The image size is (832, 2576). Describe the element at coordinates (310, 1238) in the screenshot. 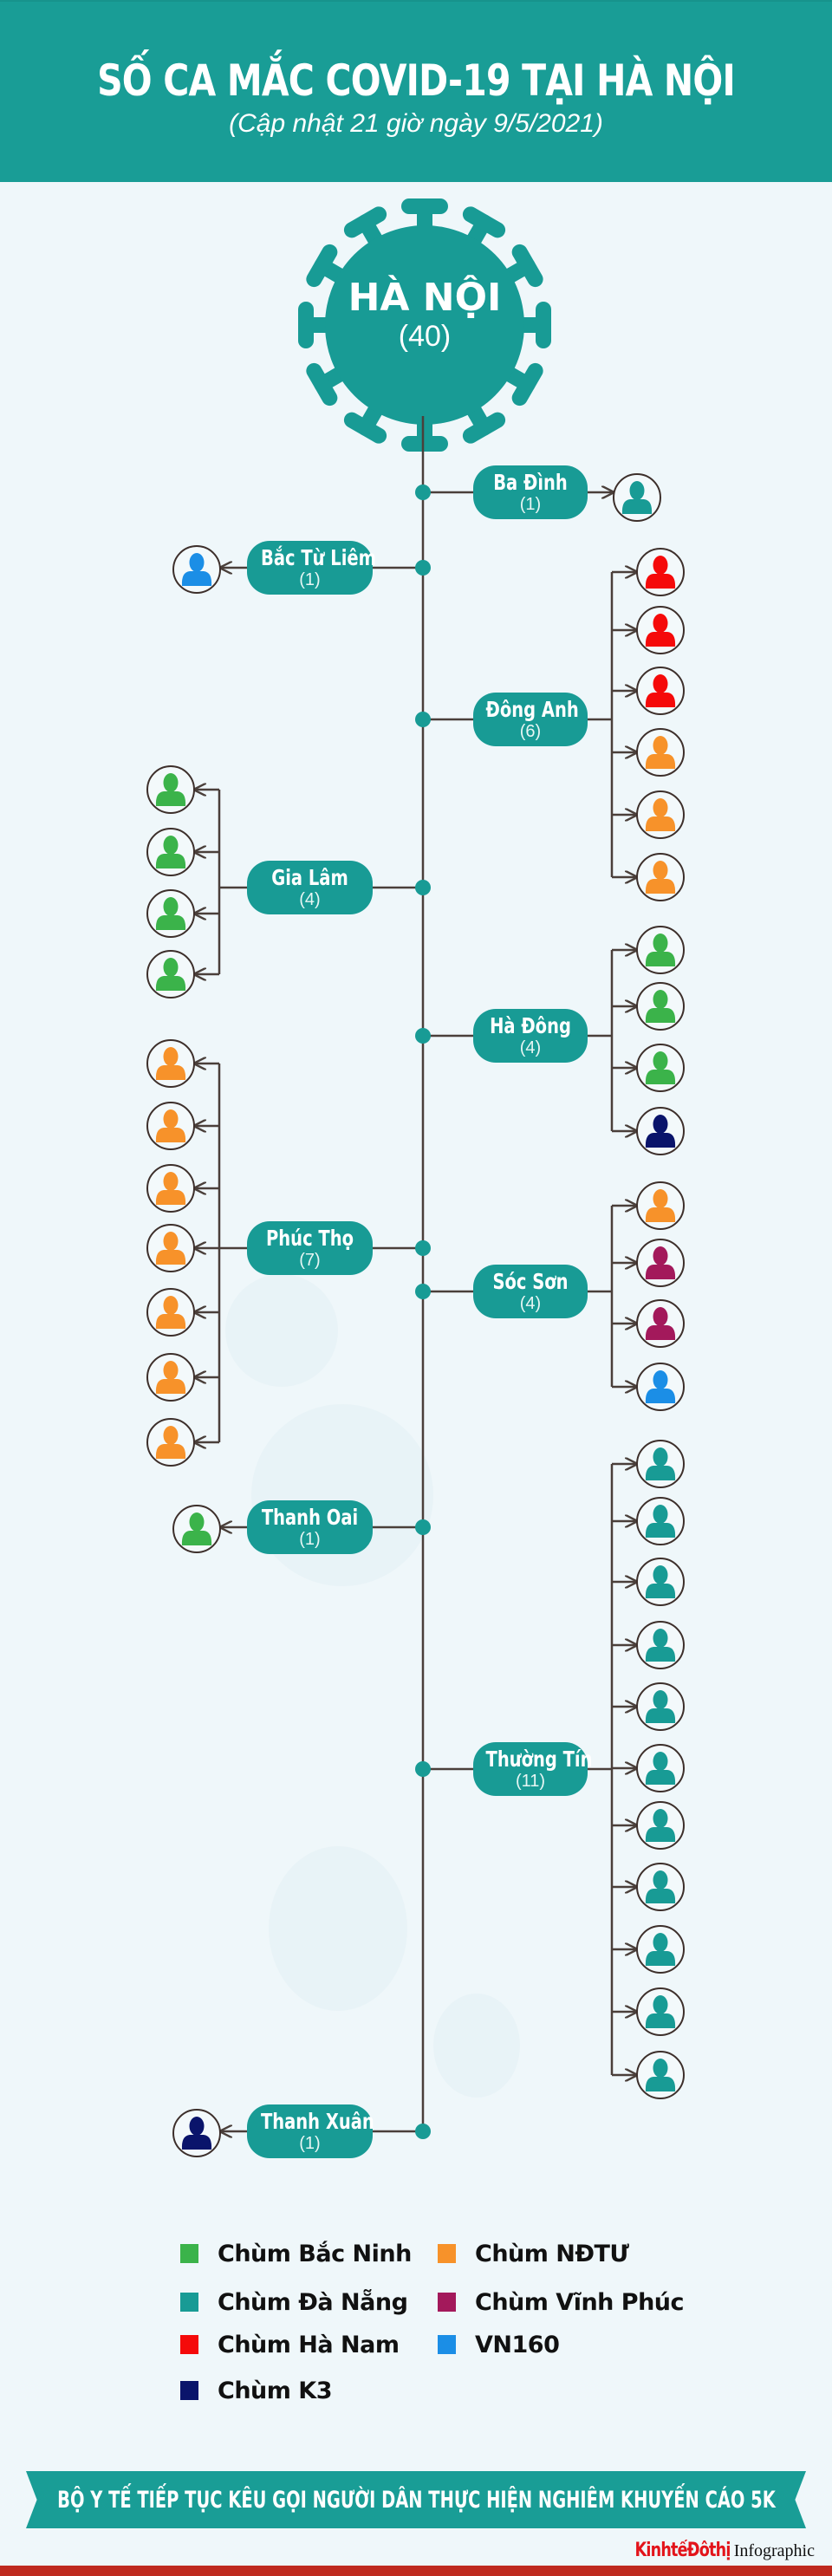

I see `district-name: Phúc Thọ` at that location.